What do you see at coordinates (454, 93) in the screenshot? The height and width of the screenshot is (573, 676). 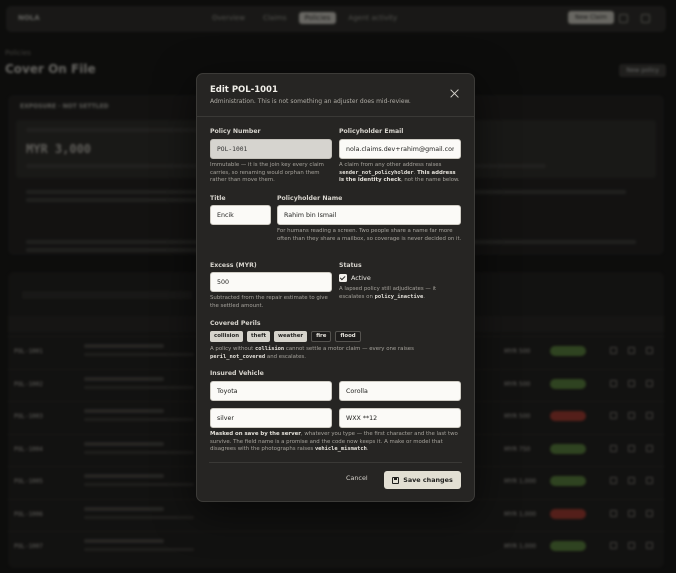 I see `close-icon` at bounding box center [454, 93].